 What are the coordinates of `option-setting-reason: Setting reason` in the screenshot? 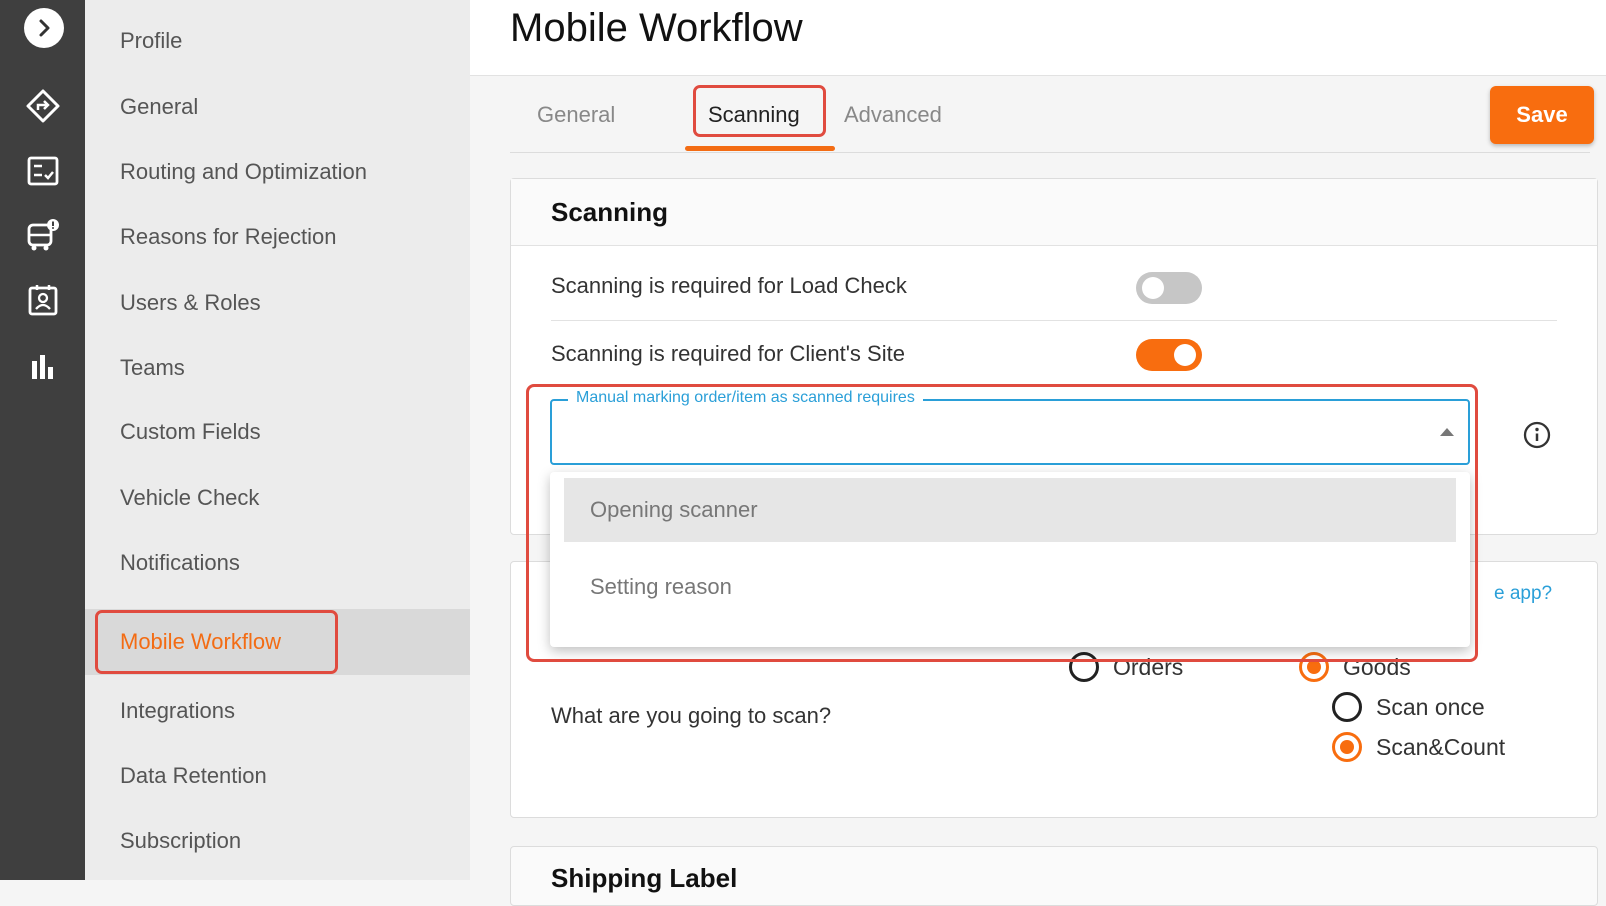 It's located at (1010, 587).